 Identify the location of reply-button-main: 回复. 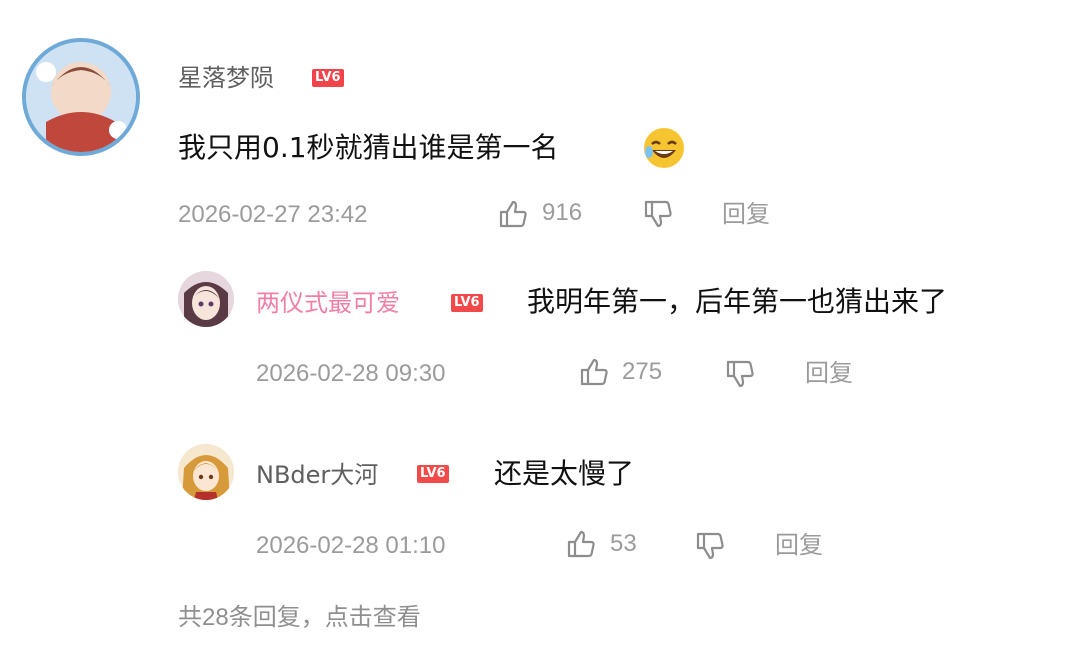
(746, 215).